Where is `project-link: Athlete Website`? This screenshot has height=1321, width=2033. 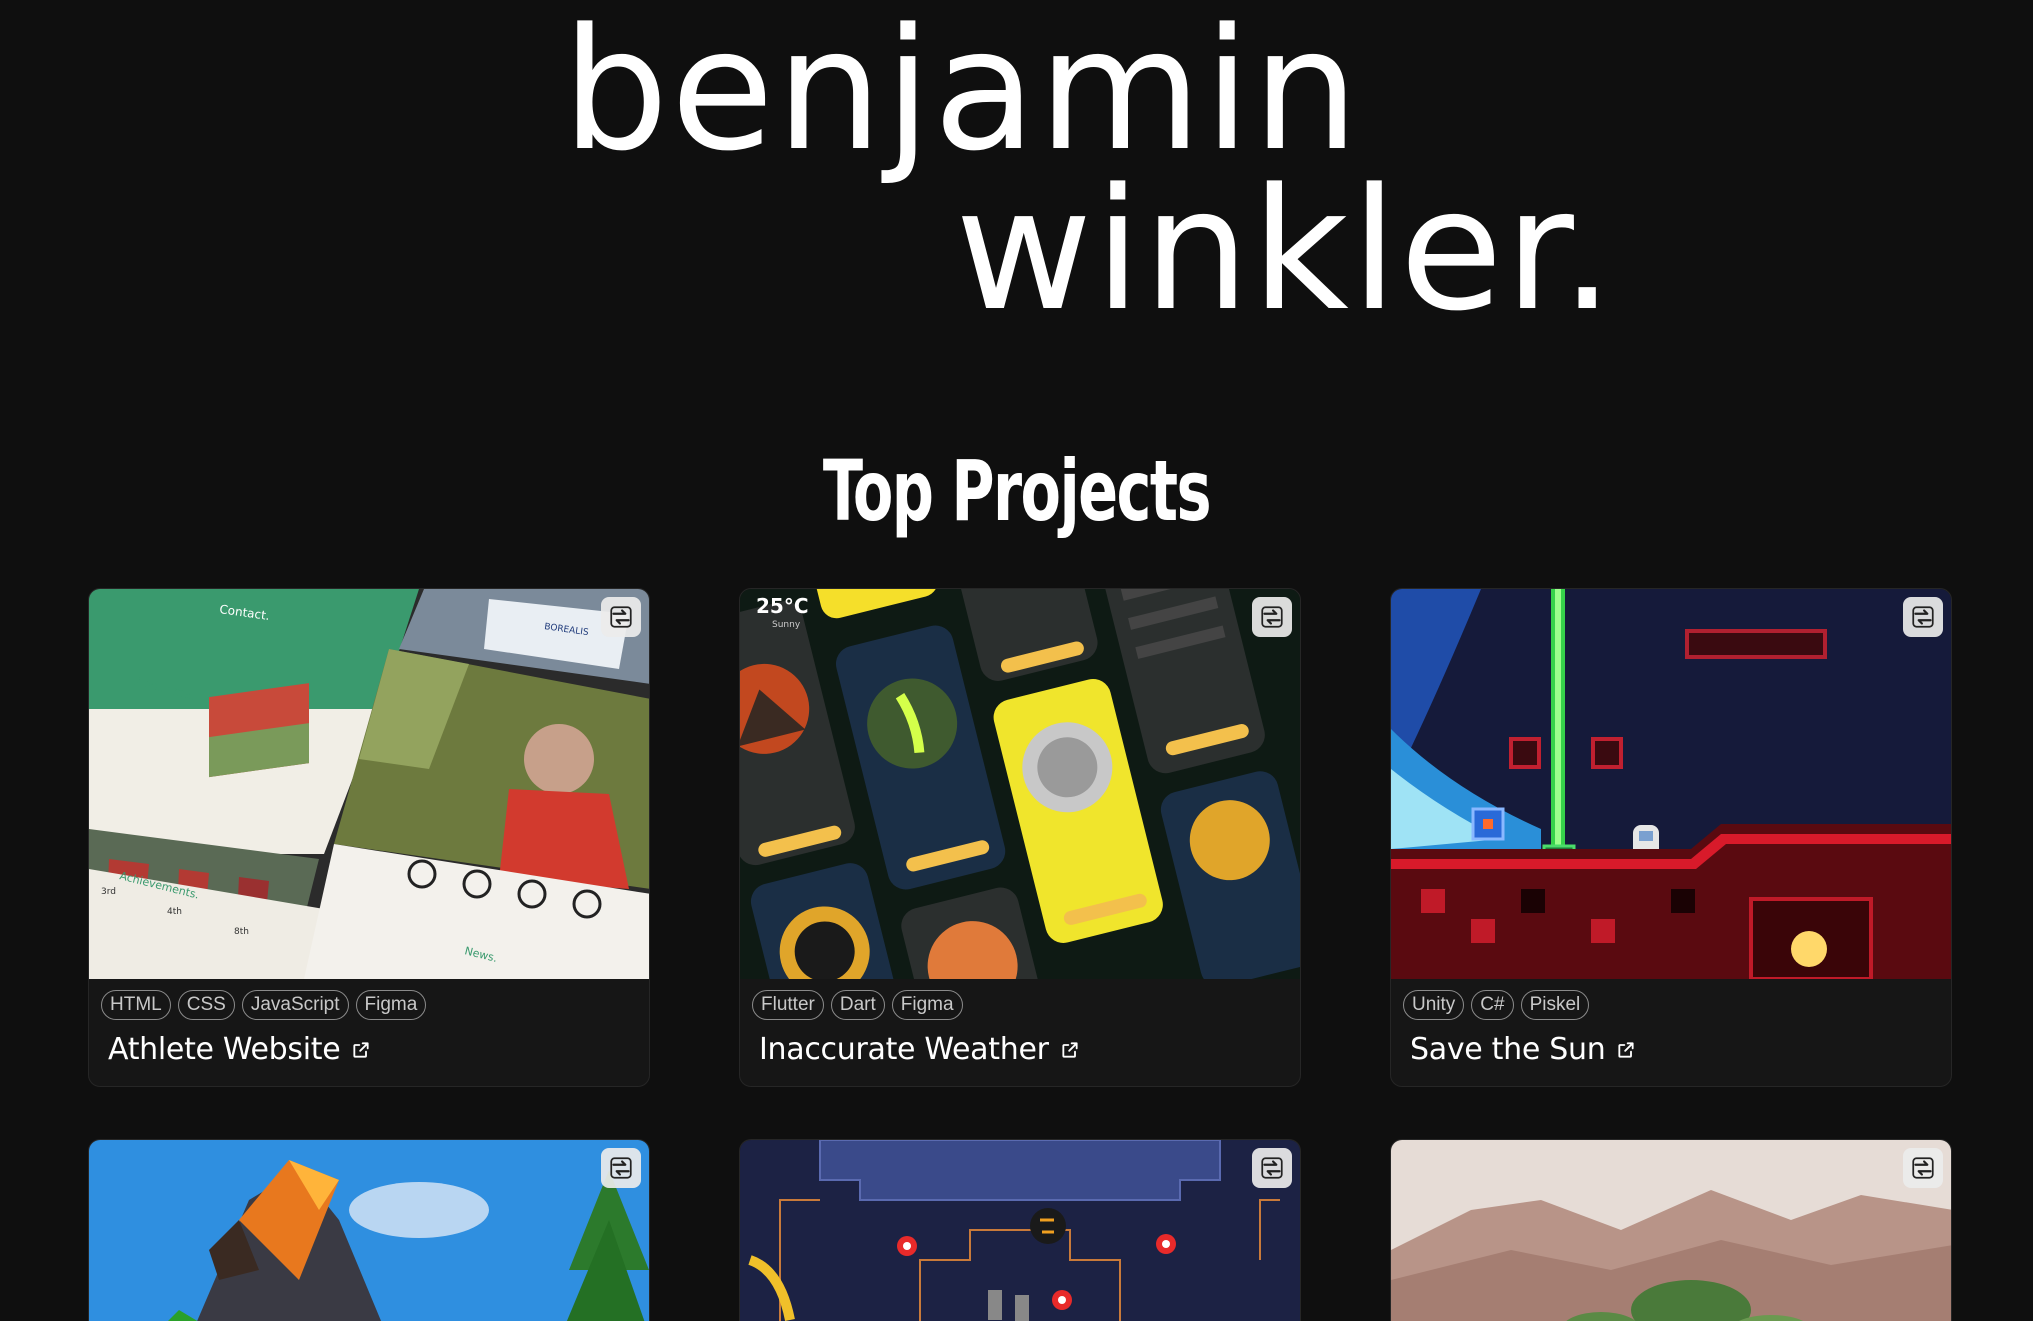 project-link: Athlete Website is located at coordinates (369, 1049).